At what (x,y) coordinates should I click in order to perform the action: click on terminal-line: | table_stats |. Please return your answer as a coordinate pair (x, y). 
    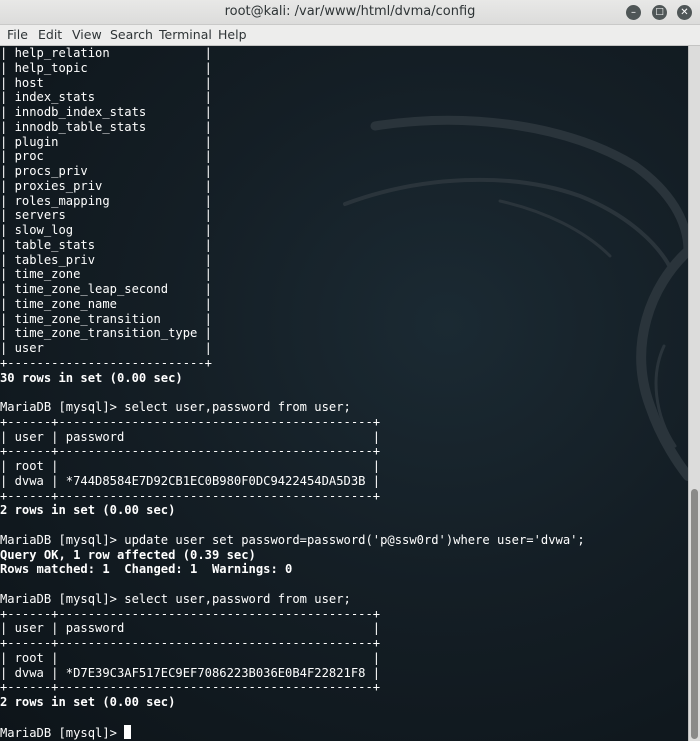
    Looking at the image, I should click on (106, 244).